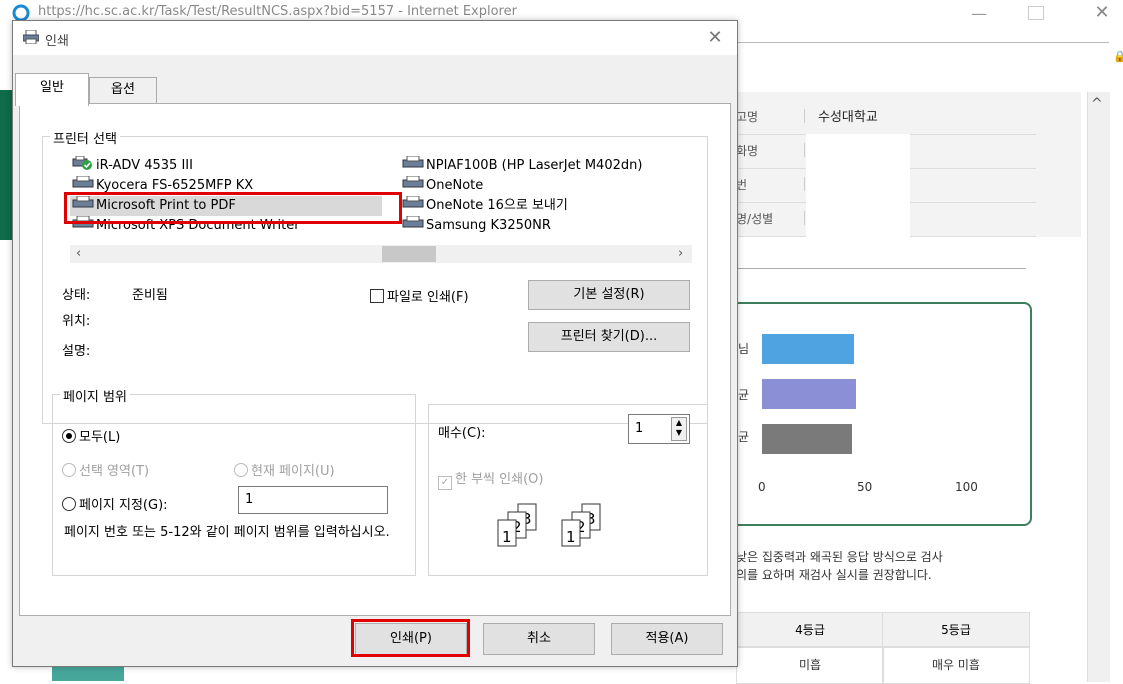 The image size is (1123, 684). I want to click on x-tick-label: 50, so click(865, 487).